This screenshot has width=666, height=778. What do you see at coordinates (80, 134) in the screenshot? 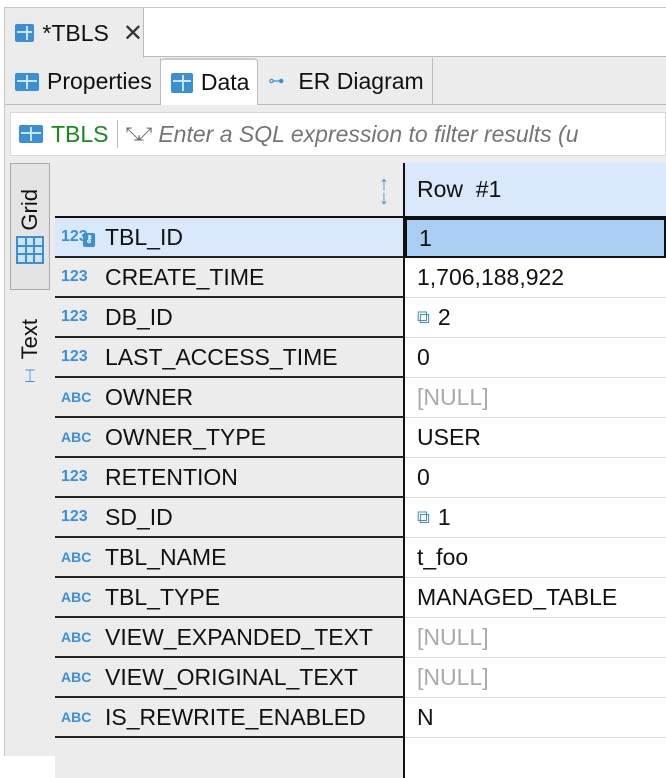
I see `entity-name: TBLS` at bounding box center [80, 134].